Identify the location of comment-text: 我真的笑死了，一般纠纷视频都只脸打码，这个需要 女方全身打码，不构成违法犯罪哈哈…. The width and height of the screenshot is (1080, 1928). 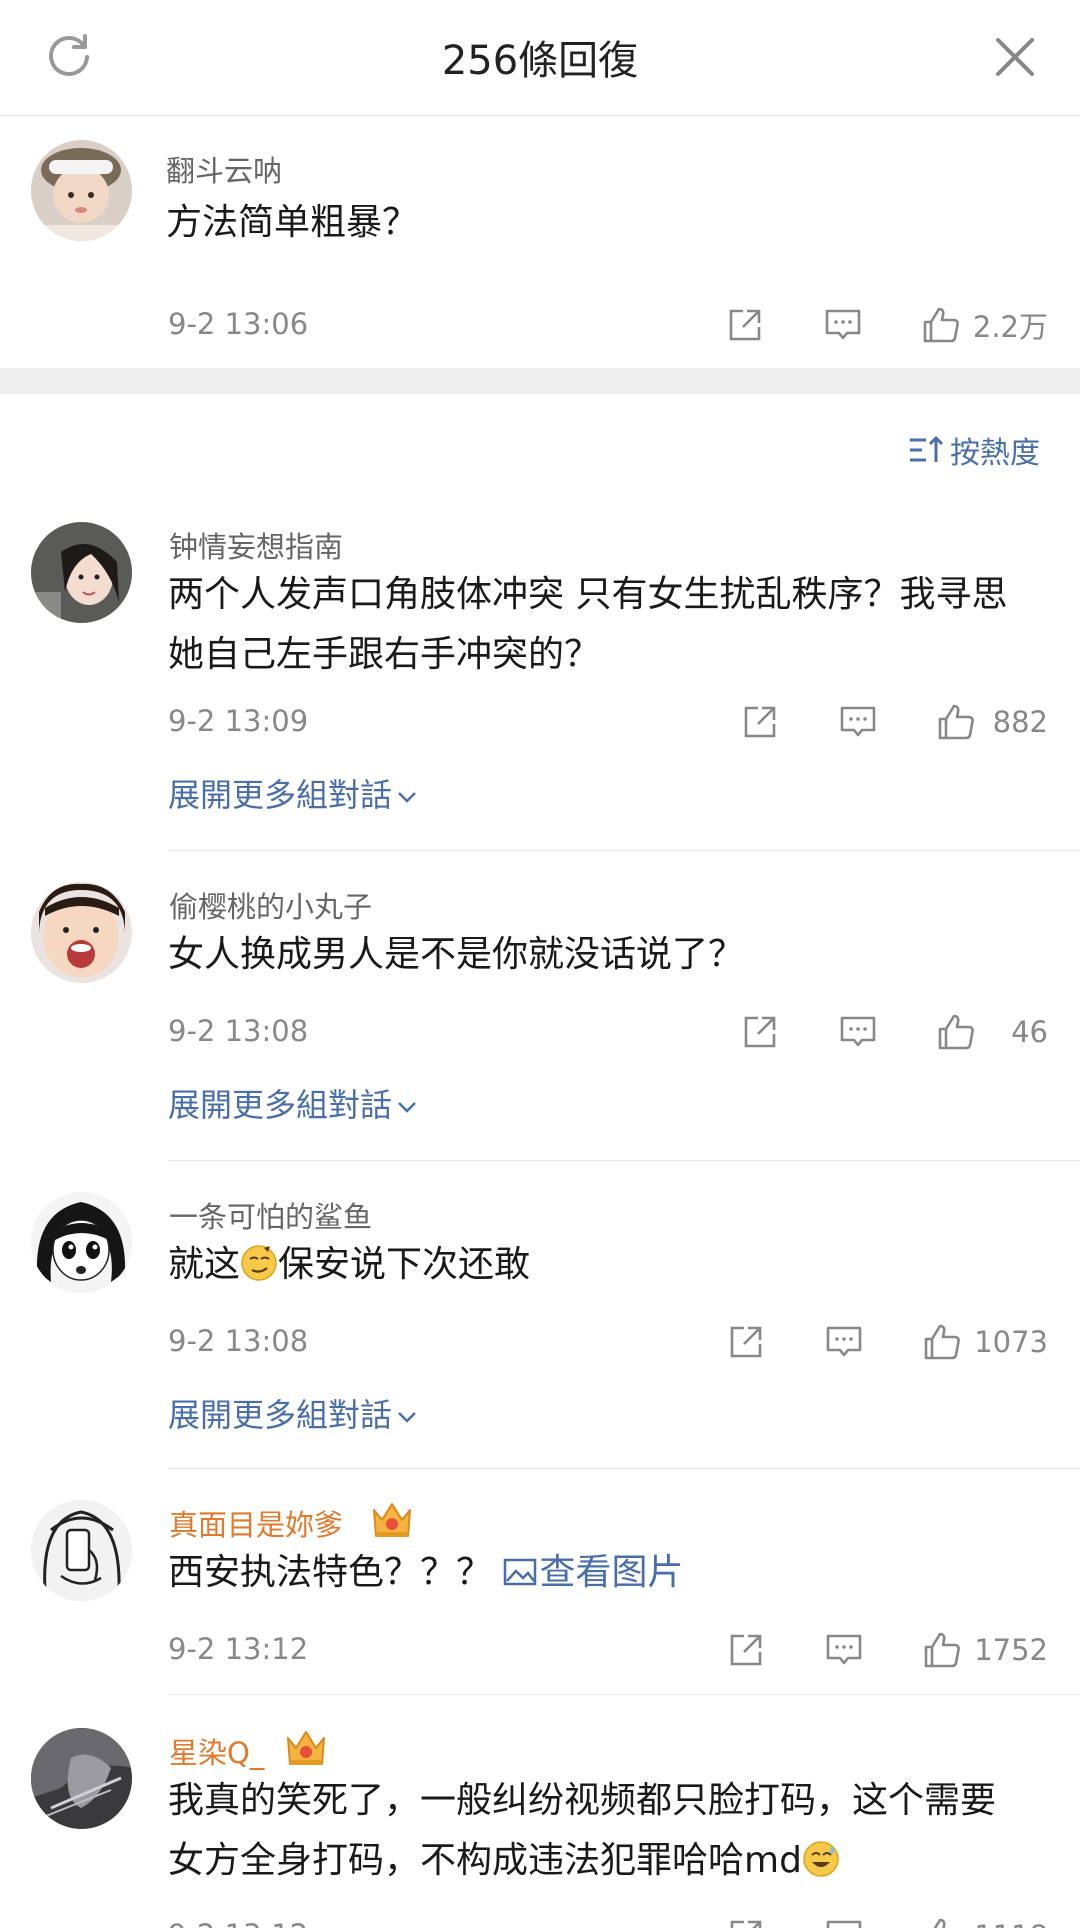
(608, 1831).